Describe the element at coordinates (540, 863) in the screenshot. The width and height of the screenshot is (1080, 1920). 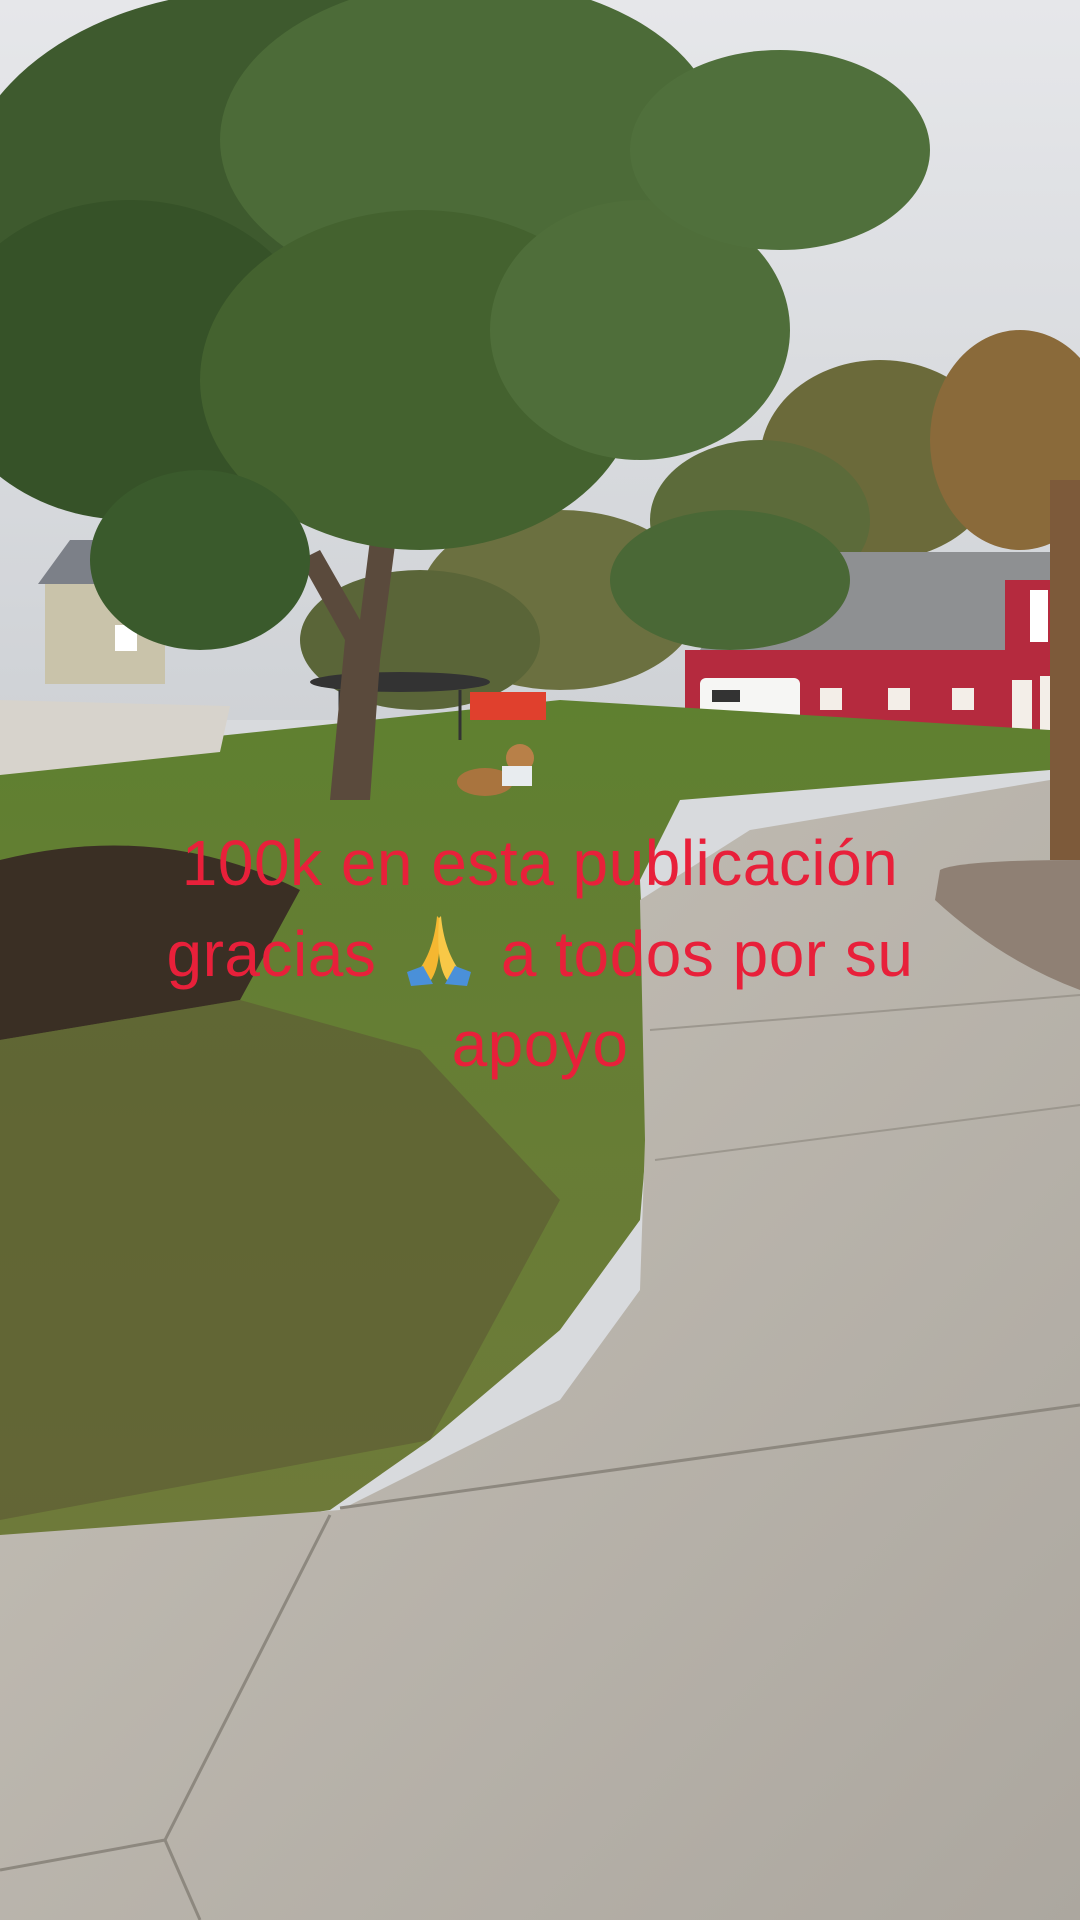
I see `caption-line-1: 100k en esta publicación` at that location.